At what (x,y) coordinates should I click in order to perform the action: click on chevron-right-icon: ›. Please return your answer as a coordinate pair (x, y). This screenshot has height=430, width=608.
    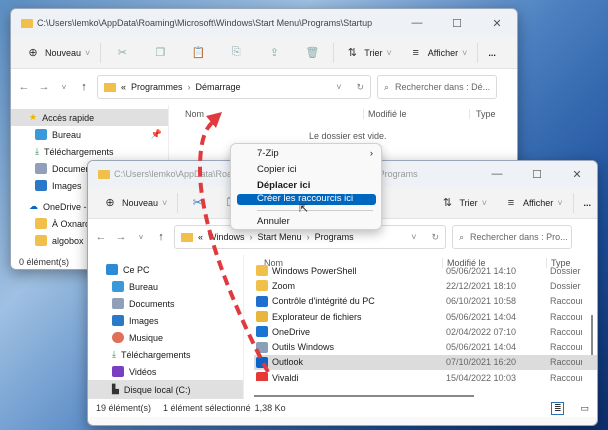
    Looking at the image, I should click on (371, 153).